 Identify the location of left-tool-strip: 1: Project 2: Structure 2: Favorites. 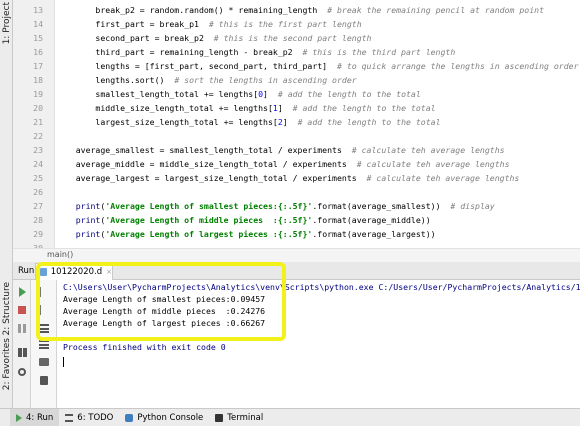
(6, 204).